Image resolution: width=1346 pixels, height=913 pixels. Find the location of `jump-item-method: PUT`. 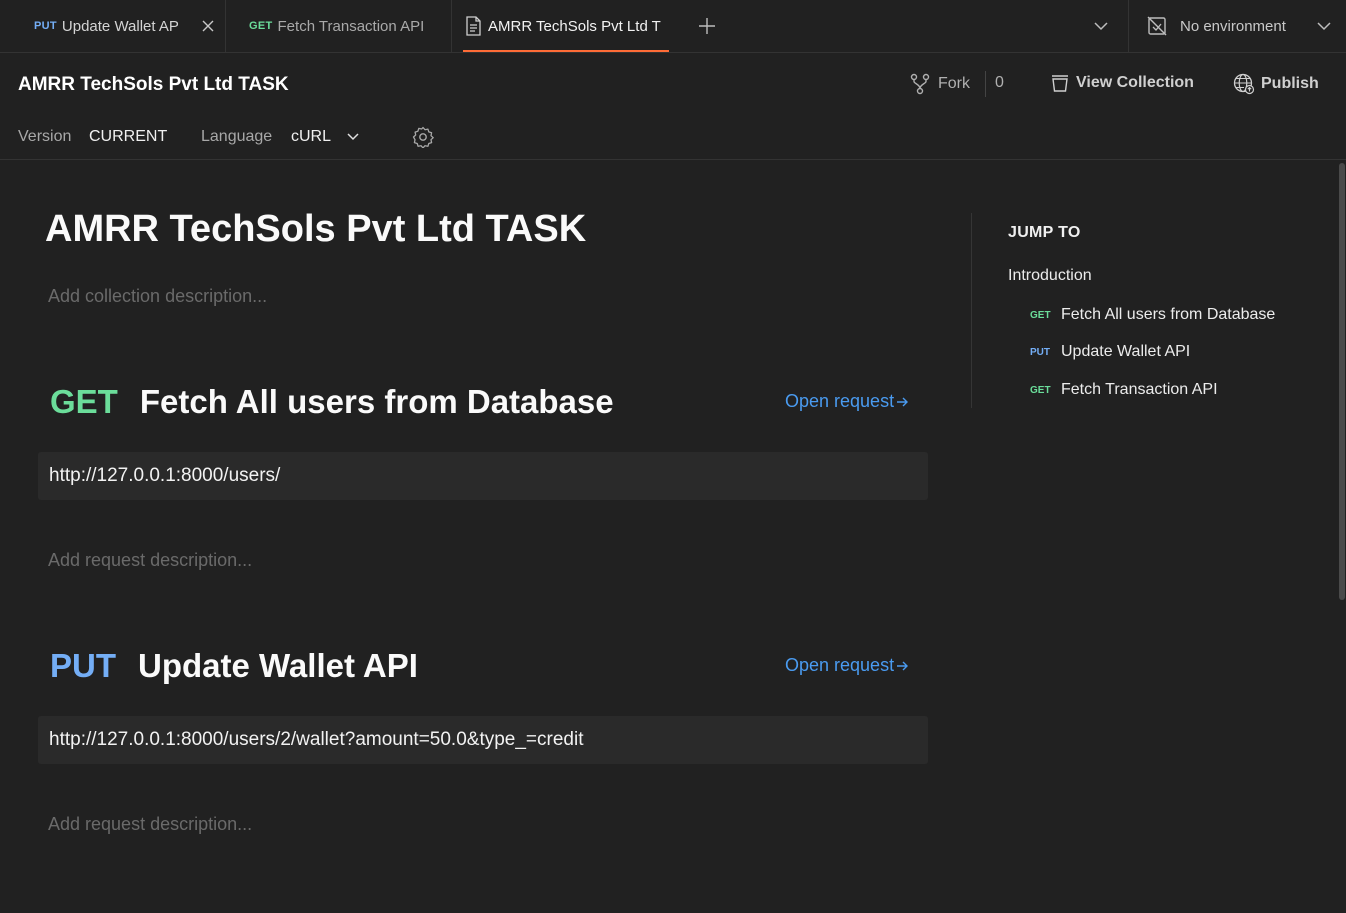

jump-item-method: PUT is located at coordinates (1040, 352).